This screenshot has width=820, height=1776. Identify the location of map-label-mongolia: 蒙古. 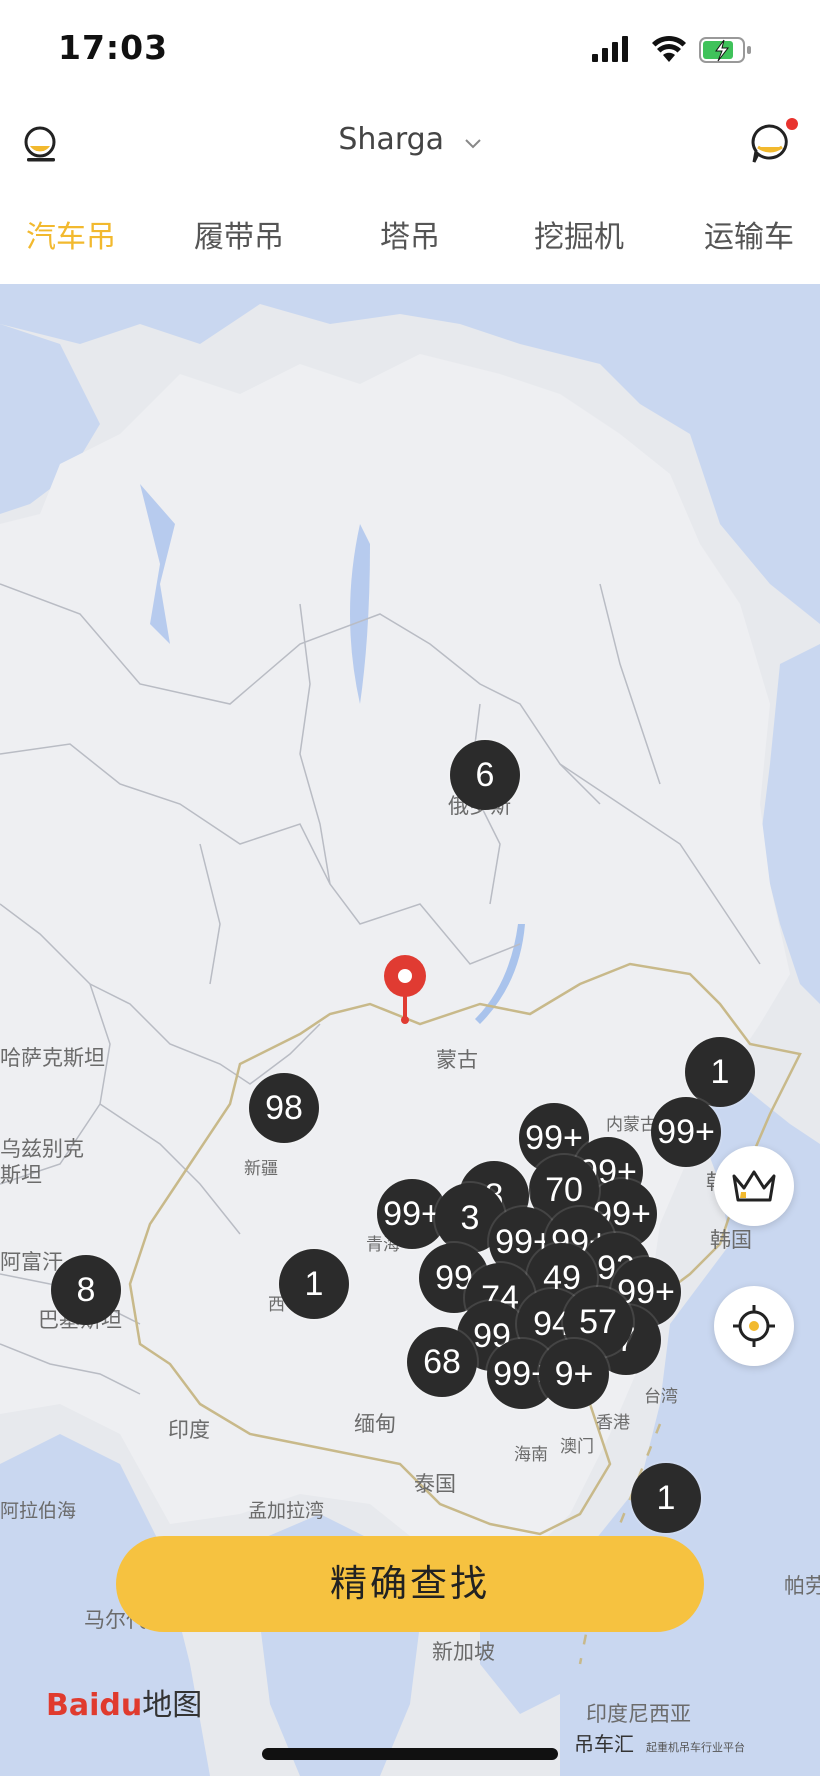
(457, 1060).